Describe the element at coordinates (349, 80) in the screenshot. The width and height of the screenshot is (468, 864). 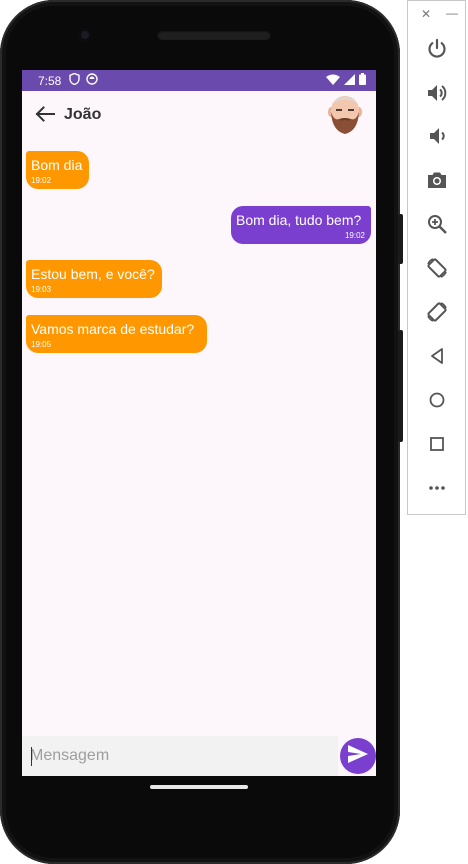
I see `cellular-signal-icon` at that location.